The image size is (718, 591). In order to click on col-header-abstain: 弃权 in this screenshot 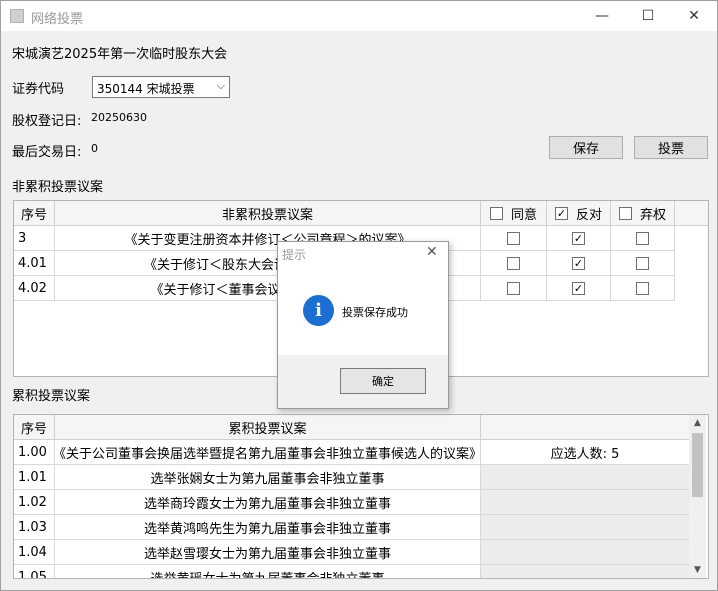, I will do `click(643, 213)`.